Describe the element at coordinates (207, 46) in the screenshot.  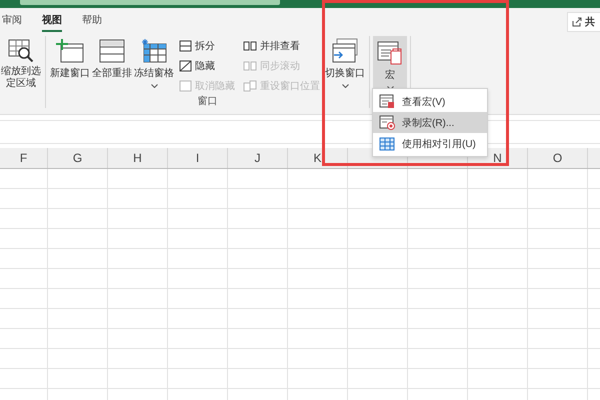
I see `ribbon-button: 拆分` at that location.